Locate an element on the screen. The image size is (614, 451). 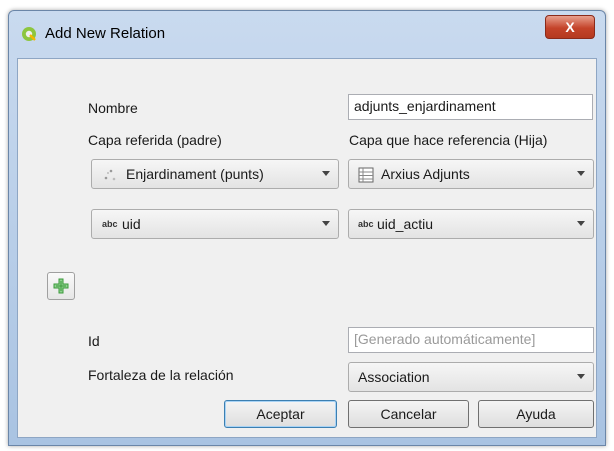
campo-referido-combo: abc uid is located at coordinates (215, 224).